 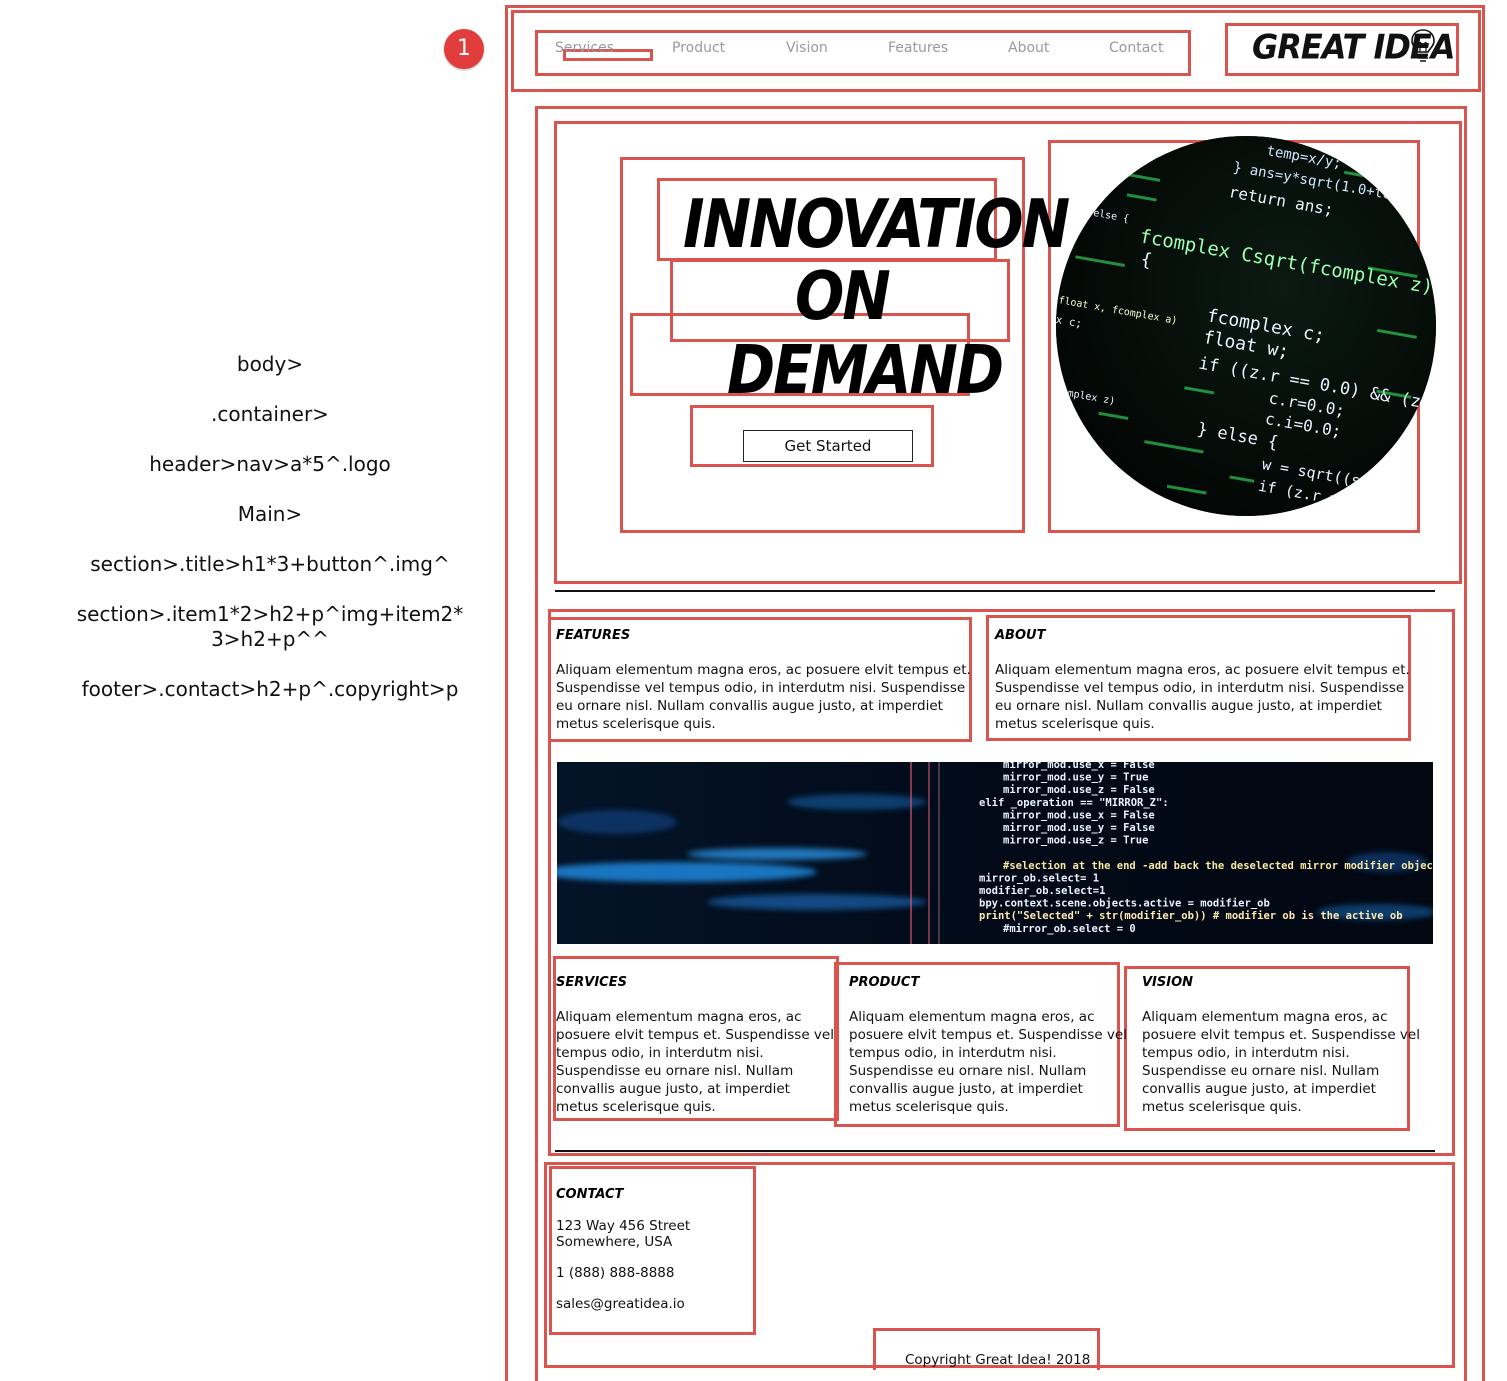 What do you see at coordinates (1423, 45) in the screenshot?
I see `lightbulb-icon` at bounding box center [1423, 45].